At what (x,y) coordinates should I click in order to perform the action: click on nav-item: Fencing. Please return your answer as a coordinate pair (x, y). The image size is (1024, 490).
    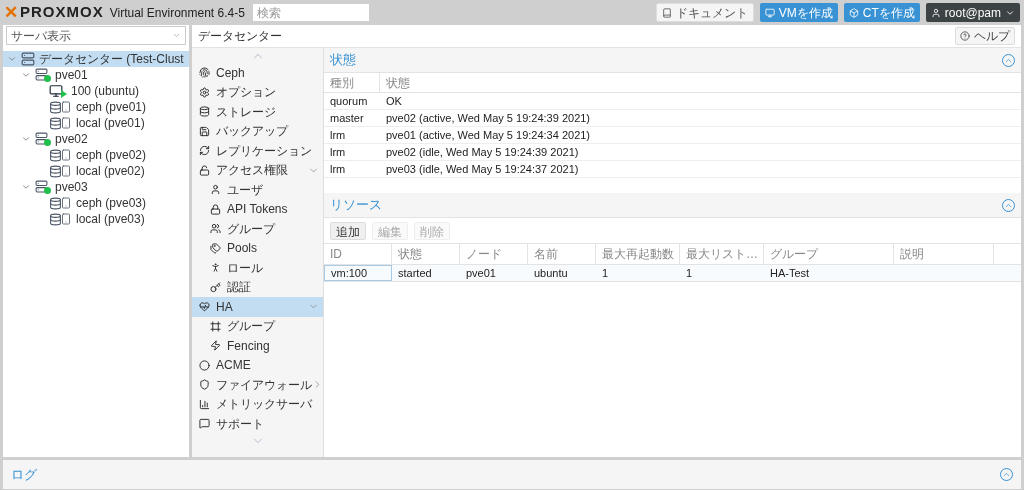
    Looking at the image, I should click on (257, 346).